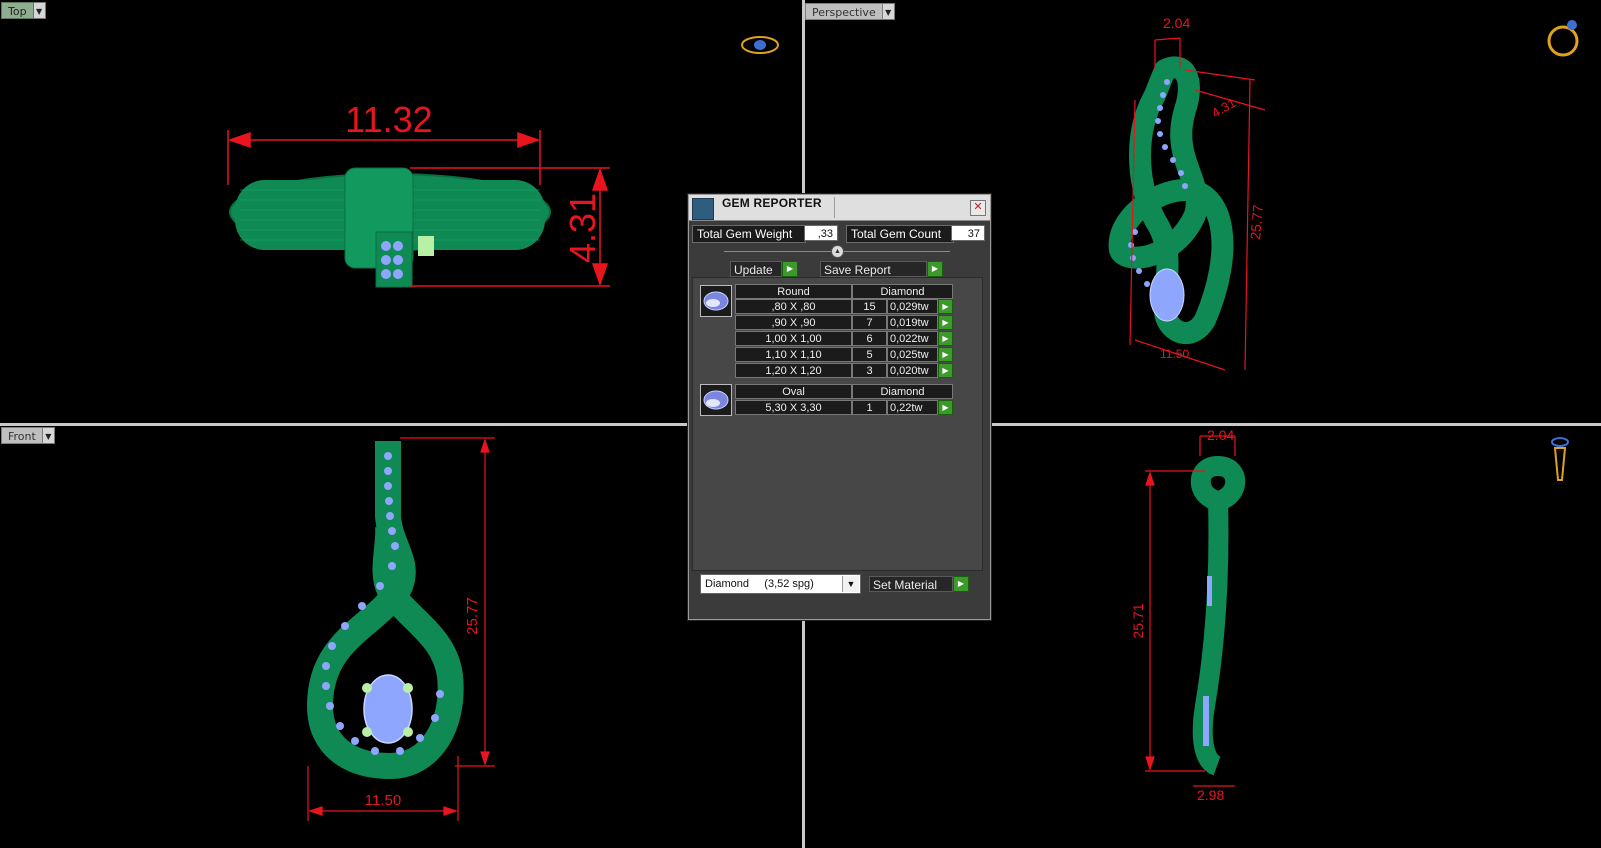 This screenshot has width=1601, height=848. I want to click on gem-reporter-logo-icon, so click(703, 209).